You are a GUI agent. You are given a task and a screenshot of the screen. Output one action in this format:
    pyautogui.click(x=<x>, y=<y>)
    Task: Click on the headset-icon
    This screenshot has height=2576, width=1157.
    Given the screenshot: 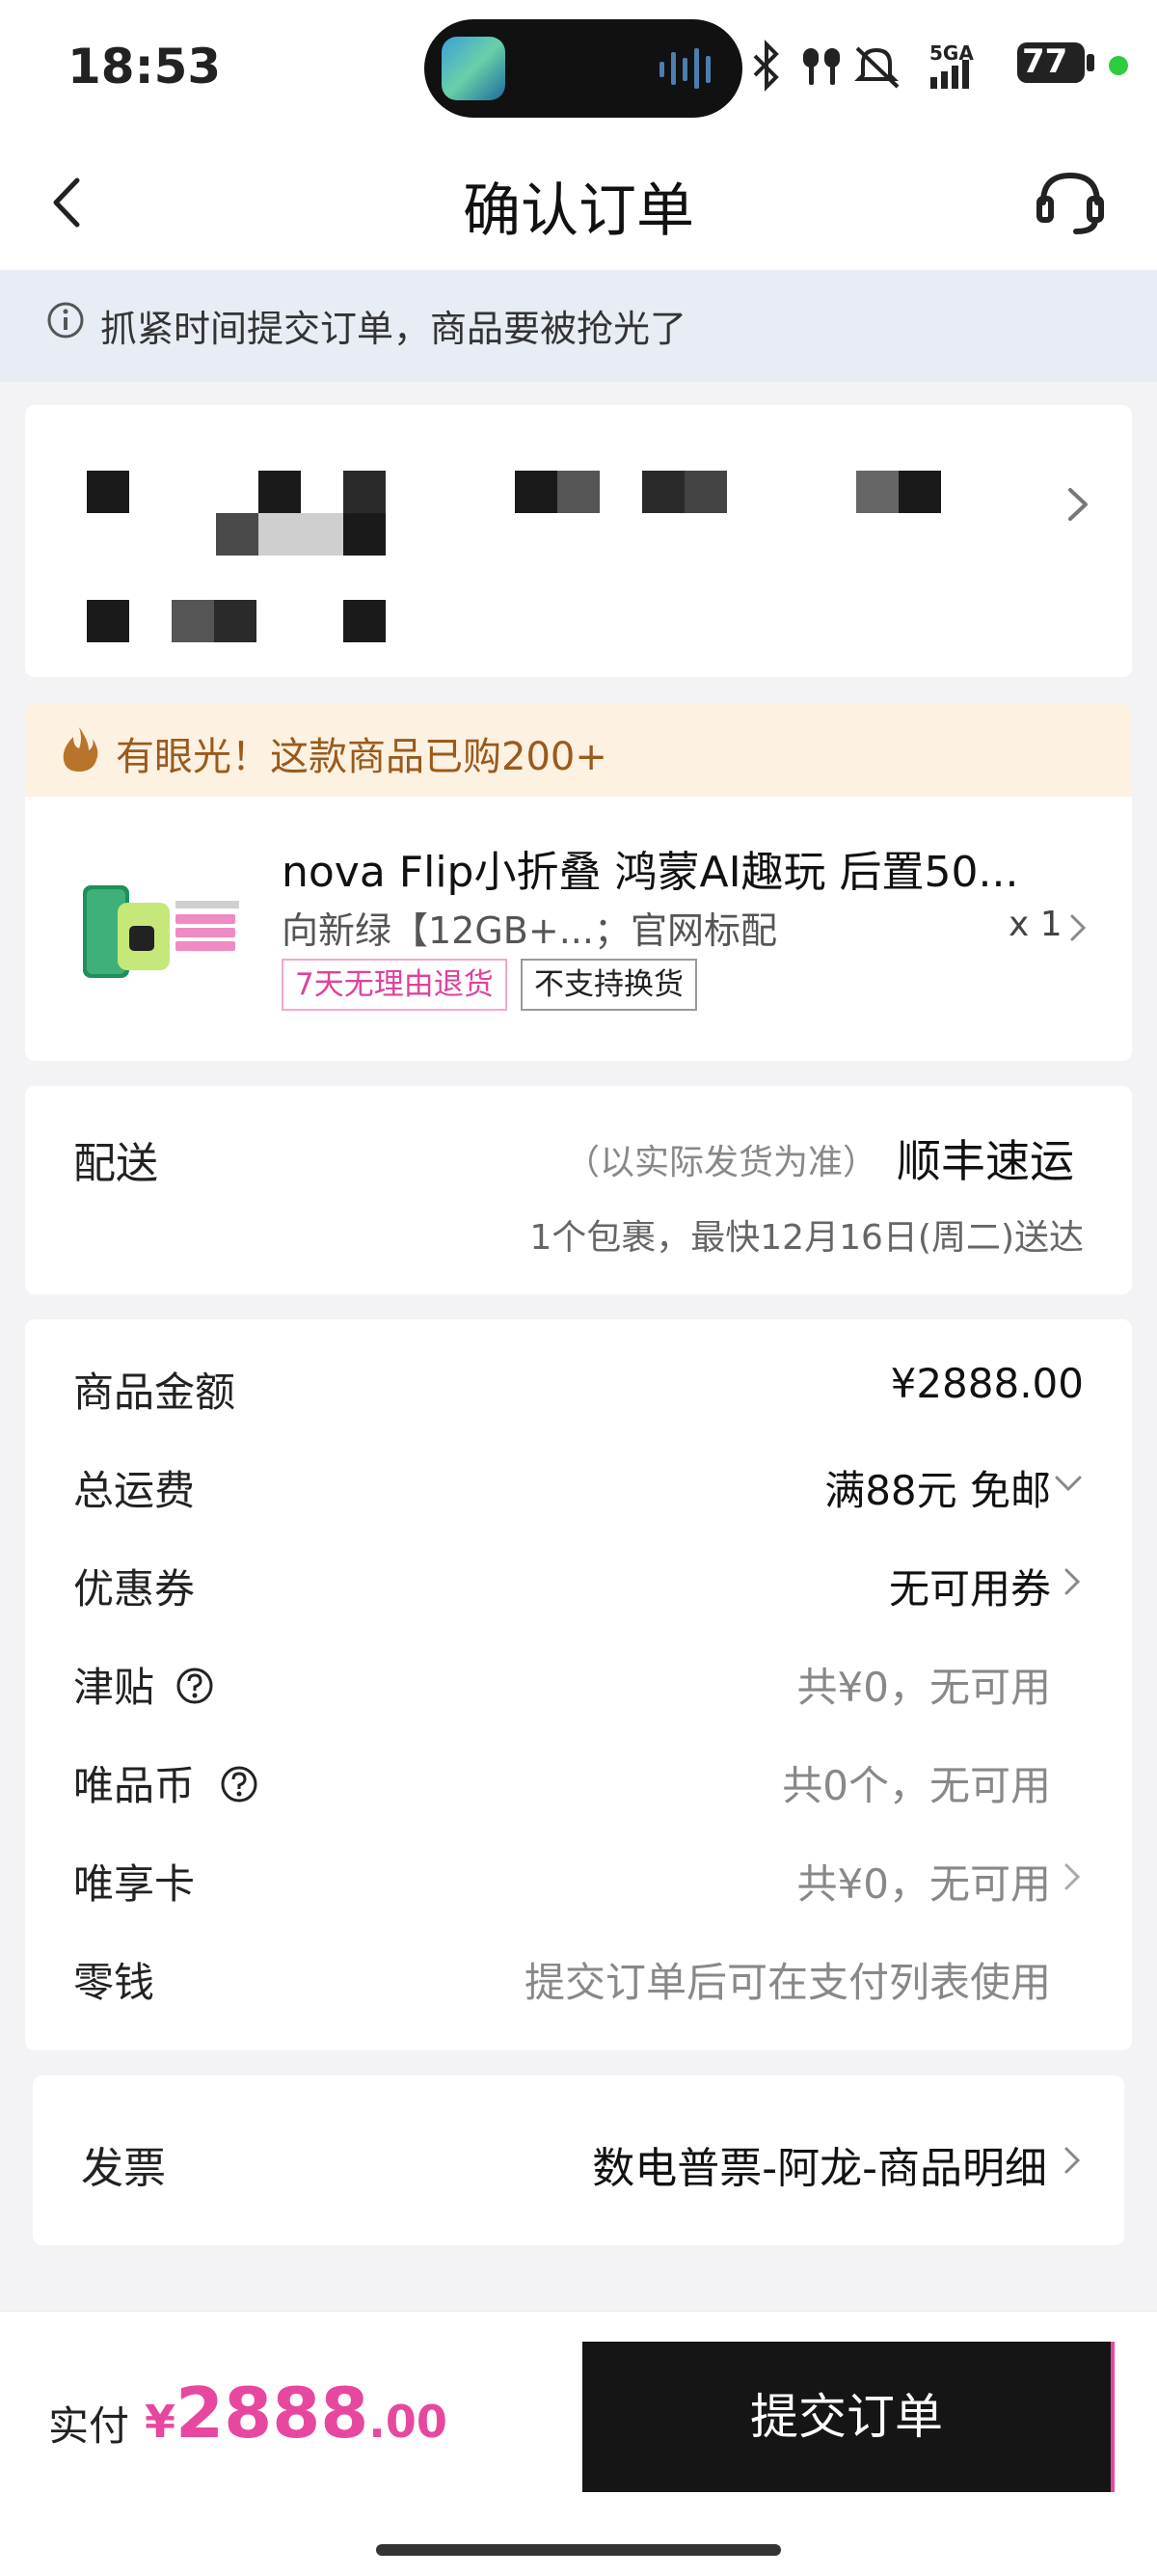 What is the action you would take?
    pyautogui.click(x=1070, y=203)
    